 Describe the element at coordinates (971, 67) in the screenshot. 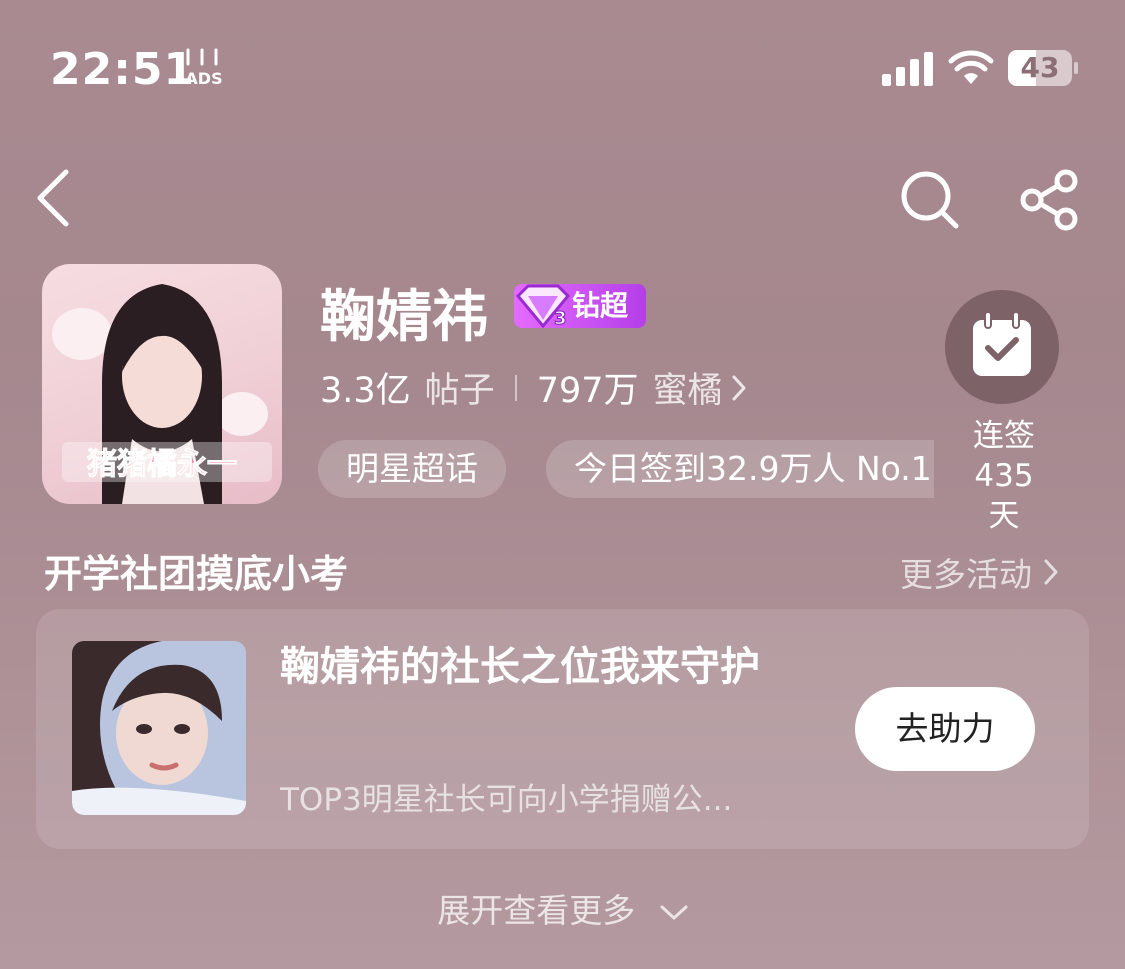

I see `wifi-icon` at that location.